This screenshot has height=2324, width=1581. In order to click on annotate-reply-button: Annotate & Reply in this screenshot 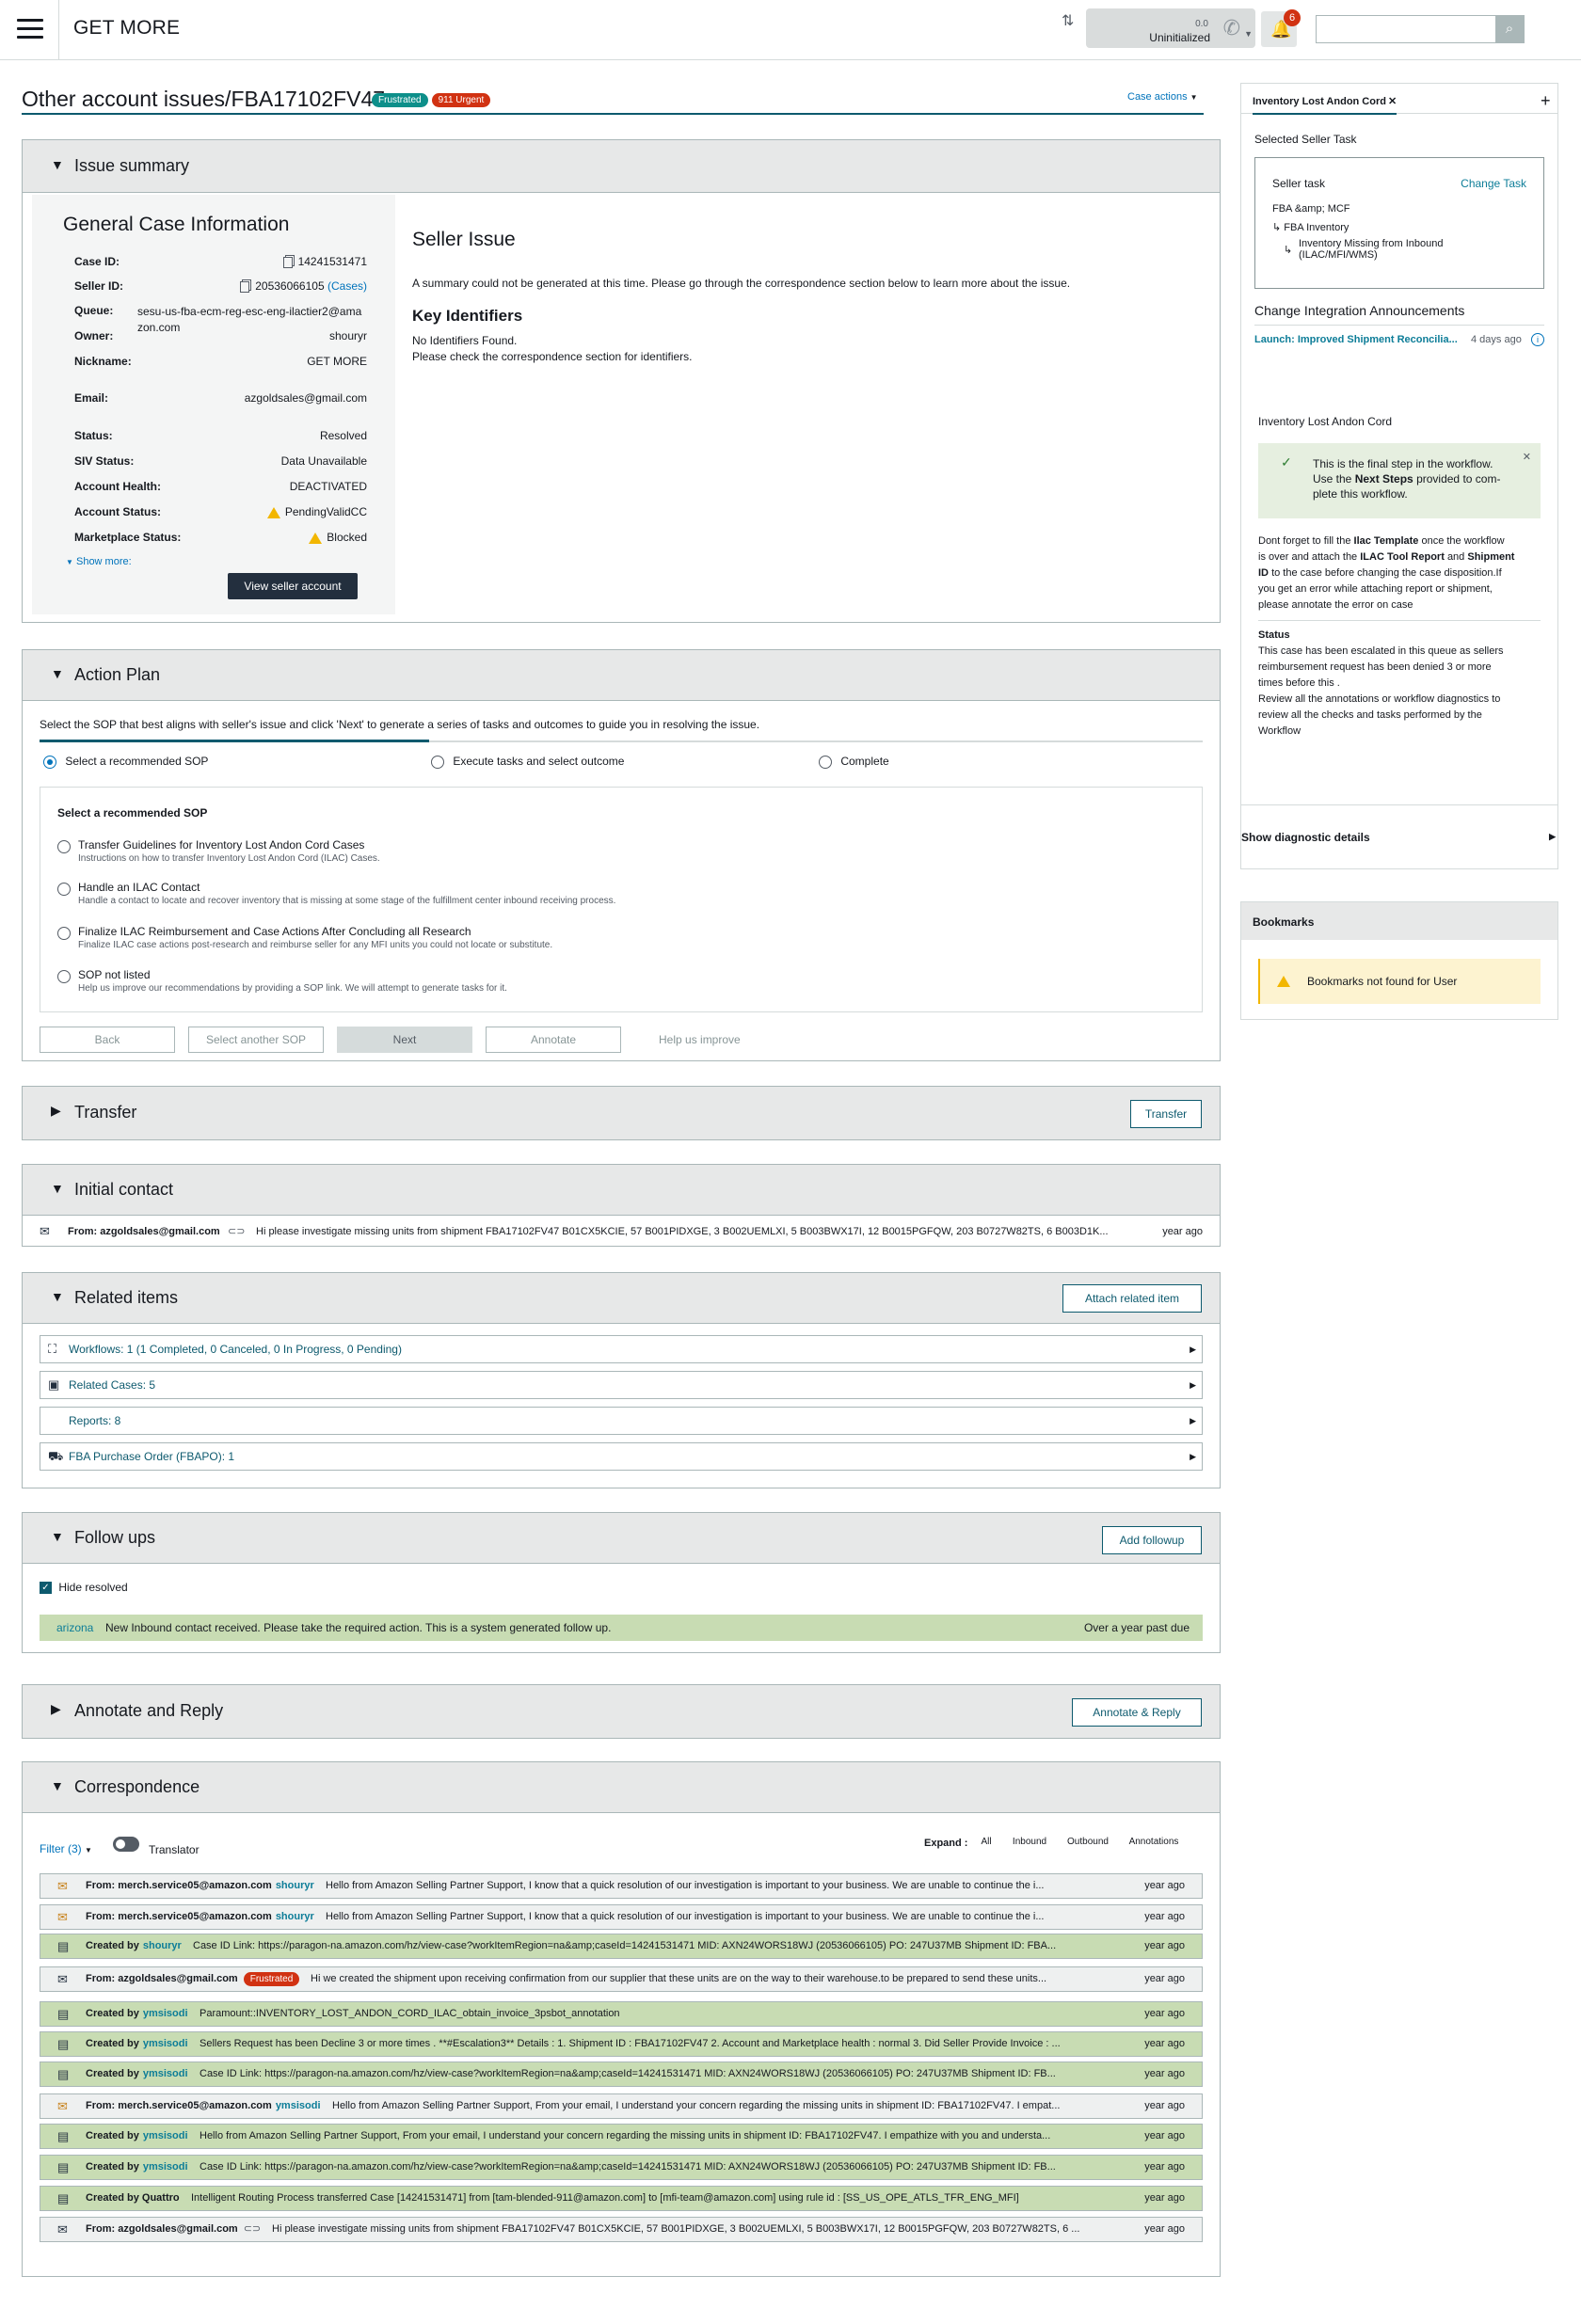, I will do `click(1137, 1712)`.